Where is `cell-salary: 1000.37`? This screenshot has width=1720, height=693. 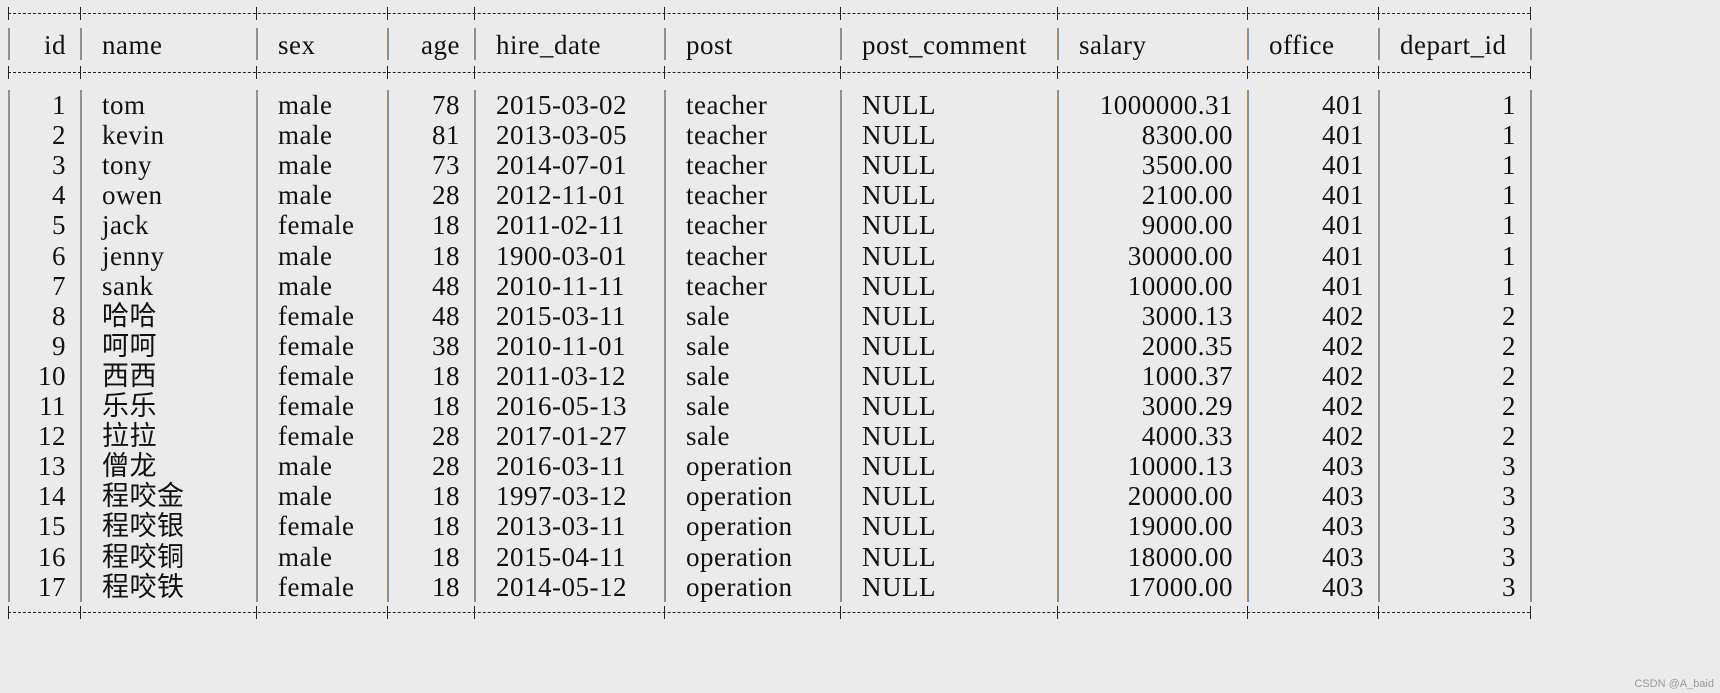
cell-salary: 1000.37 is located at coordinates (1187, 375).